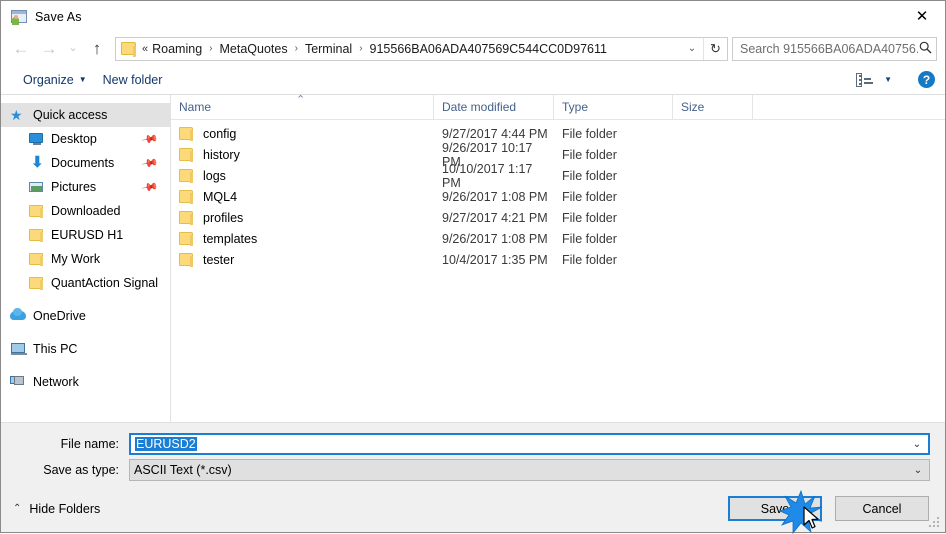 Image resolution: width=946 pixels, height=534 pixels. What do you see at coordinates (529, 470) in the screenshot?
I see `save-as-type-select: ASCII Text (*.csv) ⌄` at bounding box center [529, 470].